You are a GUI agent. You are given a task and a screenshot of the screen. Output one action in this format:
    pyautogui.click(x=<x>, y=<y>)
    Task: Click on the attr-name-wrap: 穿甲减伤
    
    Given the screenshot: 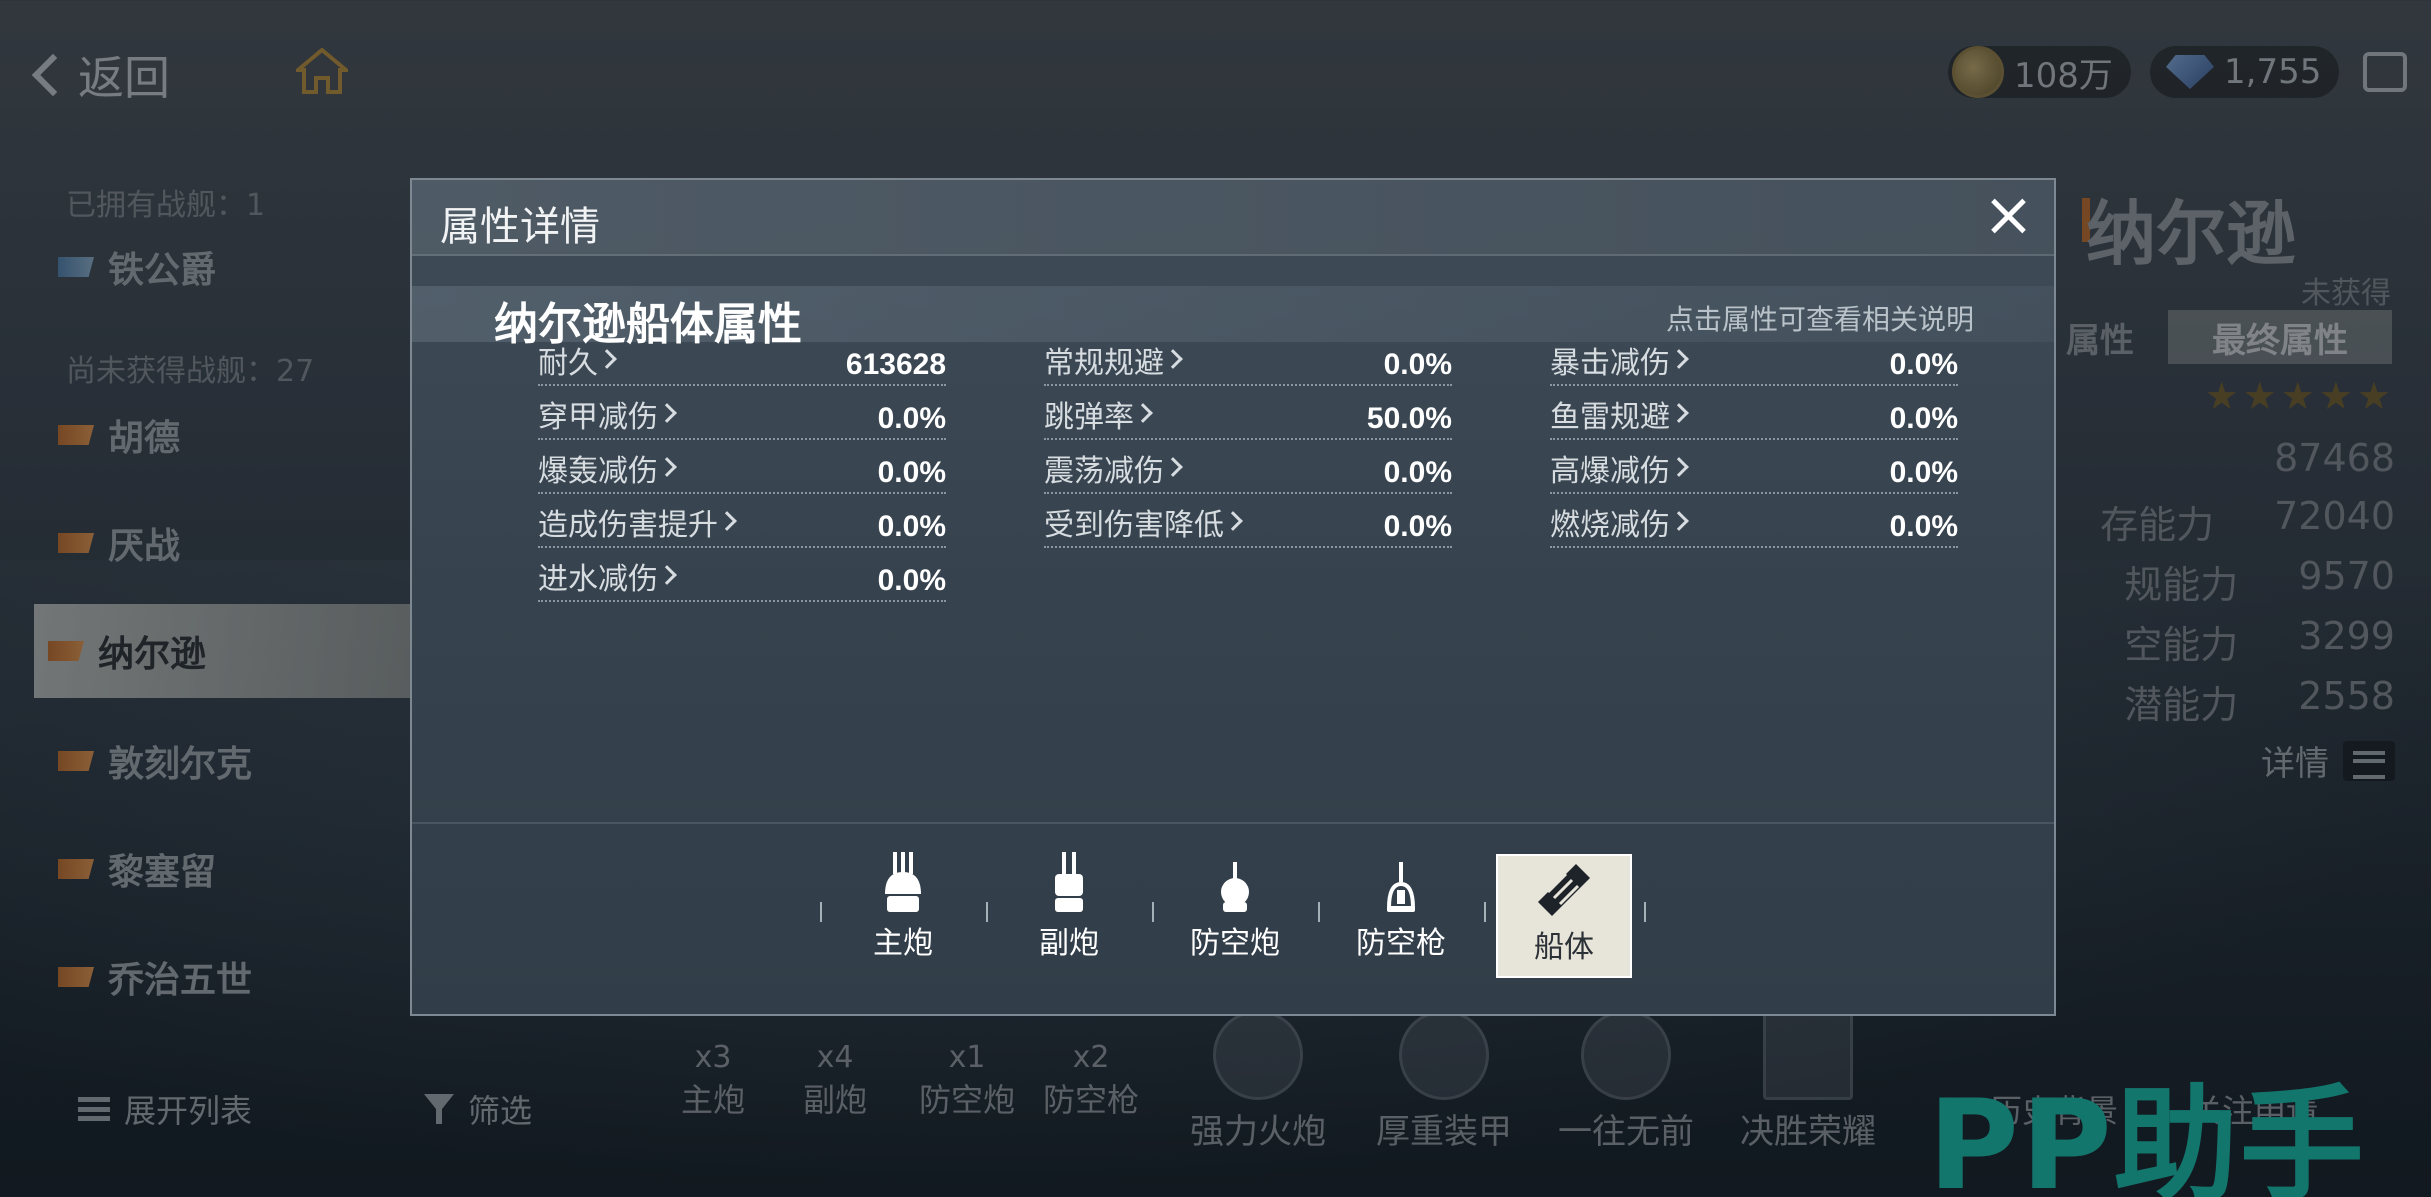 What is the action you would take?
    pyautogui.click(x=607, y=414)
    